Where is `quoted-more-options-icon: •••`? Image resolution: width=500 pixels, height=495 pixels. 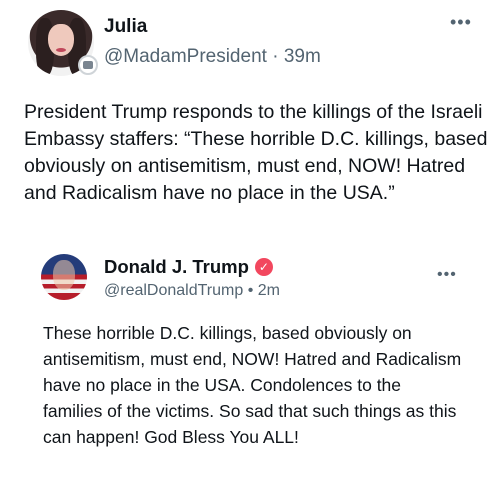 quoted-more-options-icon: ••• is located at coordinates (447, 275).